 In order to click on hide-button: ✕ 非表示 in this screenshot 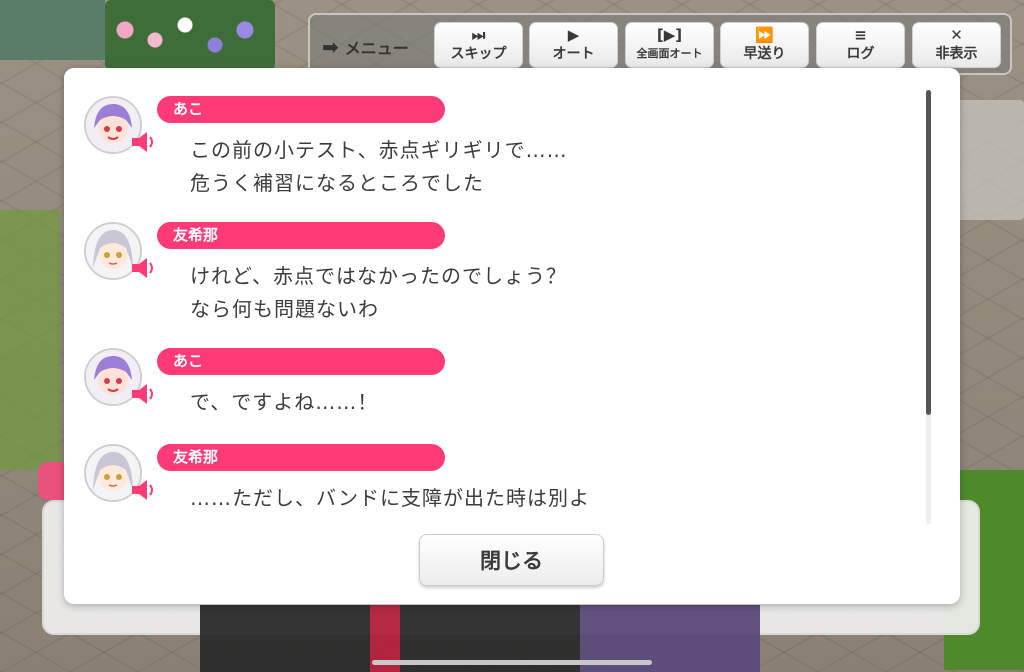, I will do `click(956, 45)`.